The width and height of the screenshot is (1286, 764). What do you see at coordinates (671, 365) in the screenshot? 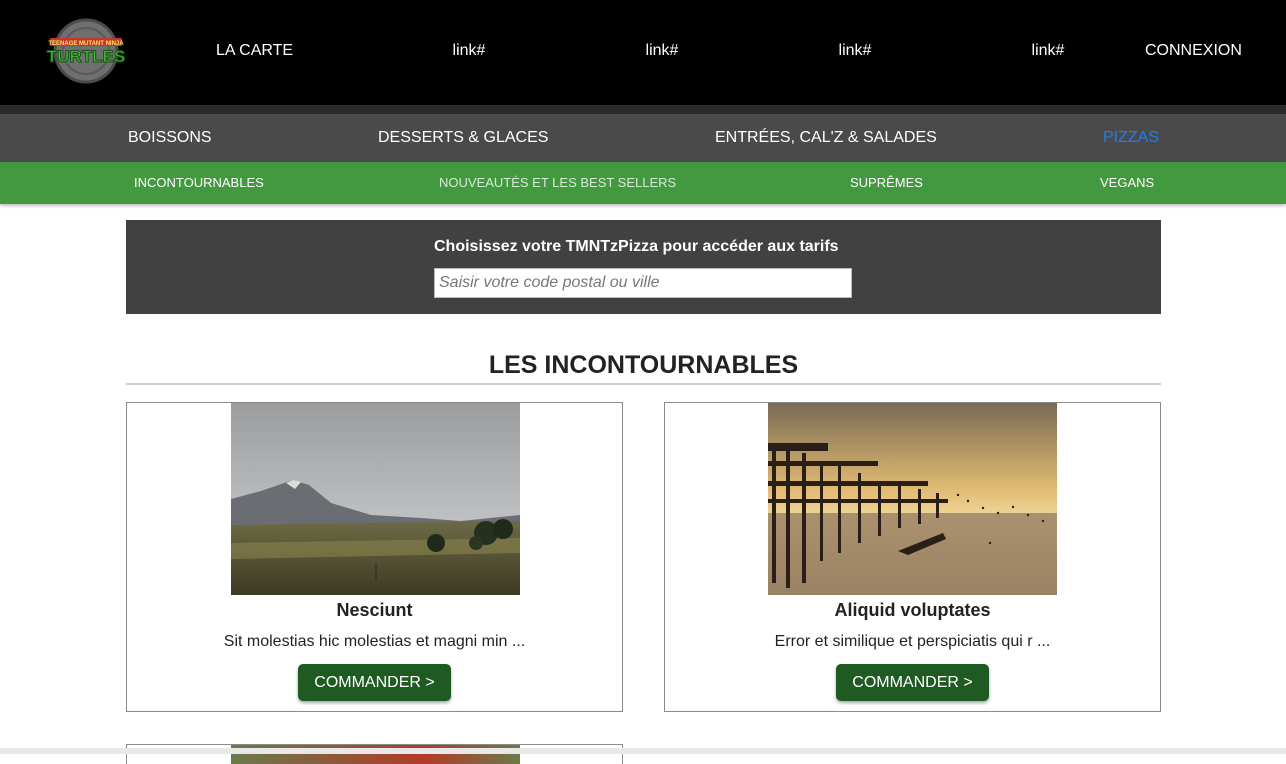
I see `section-title-rest: INCONTOURNABLES` at bounding box center [671, 365].